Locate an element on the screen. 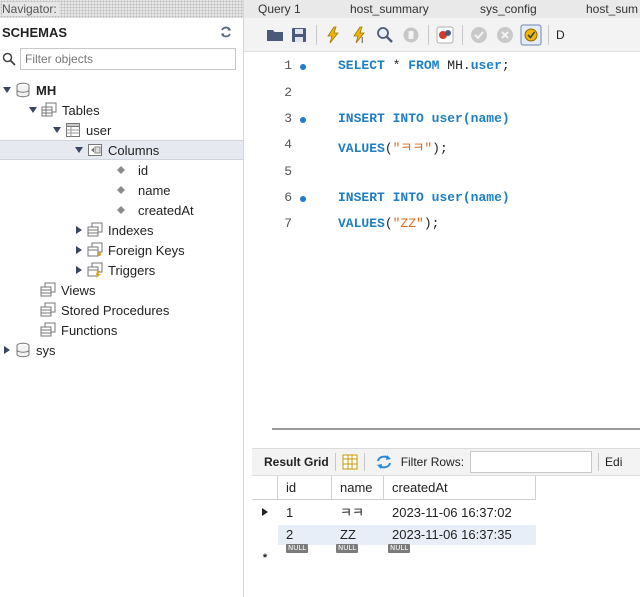 The image size is (640, 597). code-token: (name) is located at coordinates (486, 118).